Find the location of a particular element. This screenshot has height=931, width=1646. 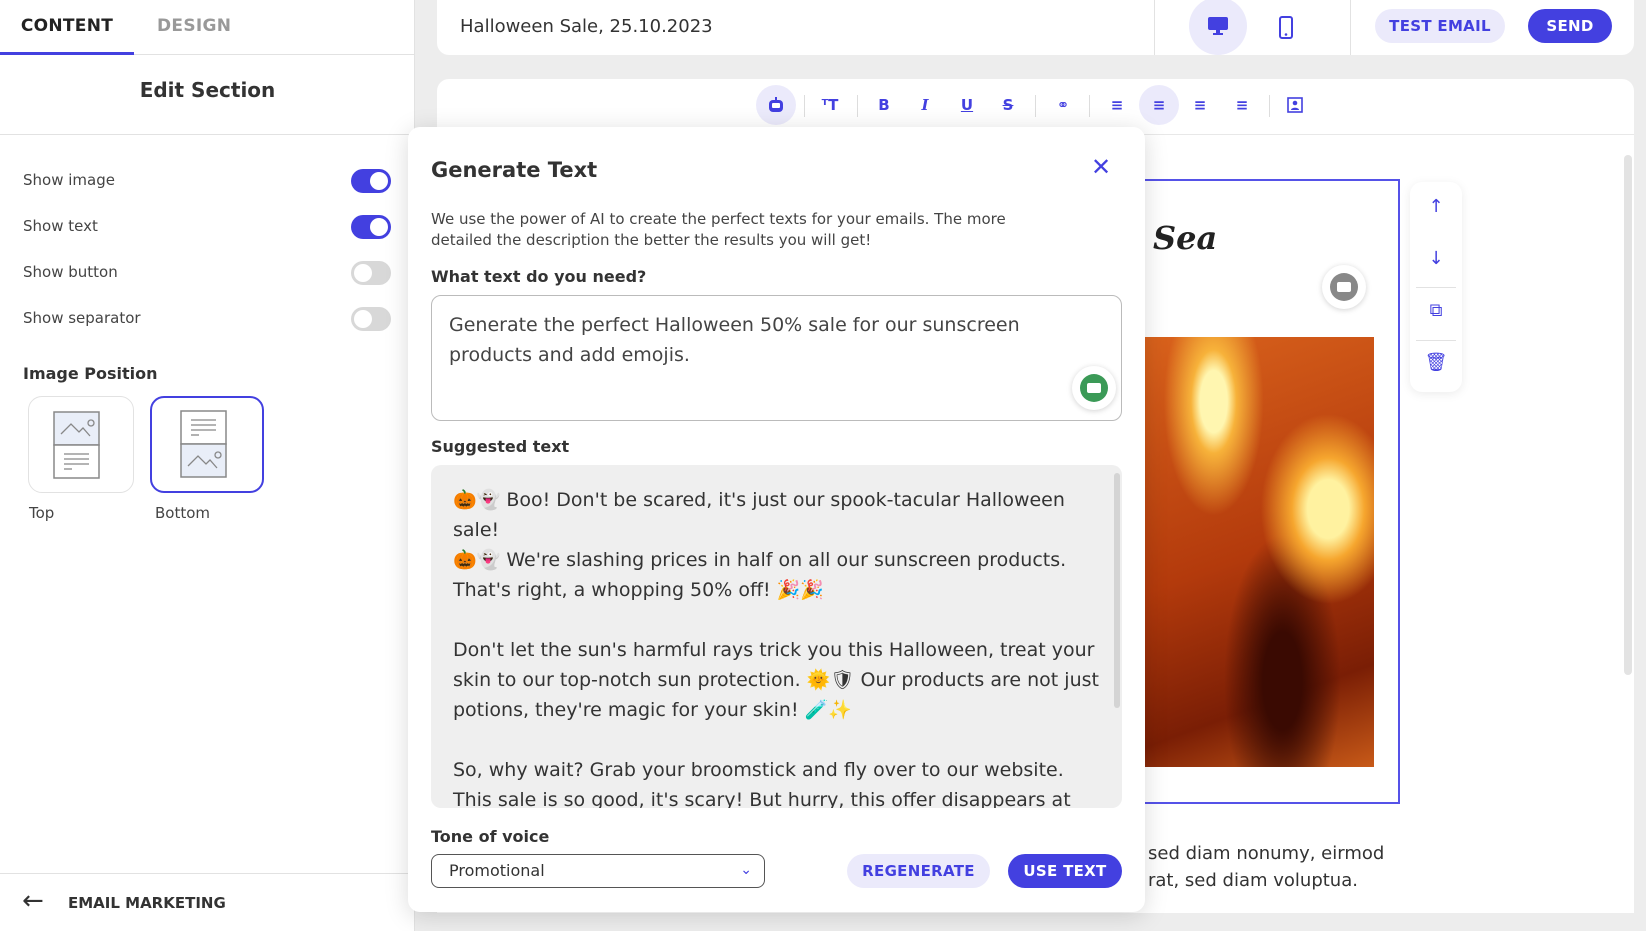

image-bottom-layout-icon is located at coordinates (203, 444).